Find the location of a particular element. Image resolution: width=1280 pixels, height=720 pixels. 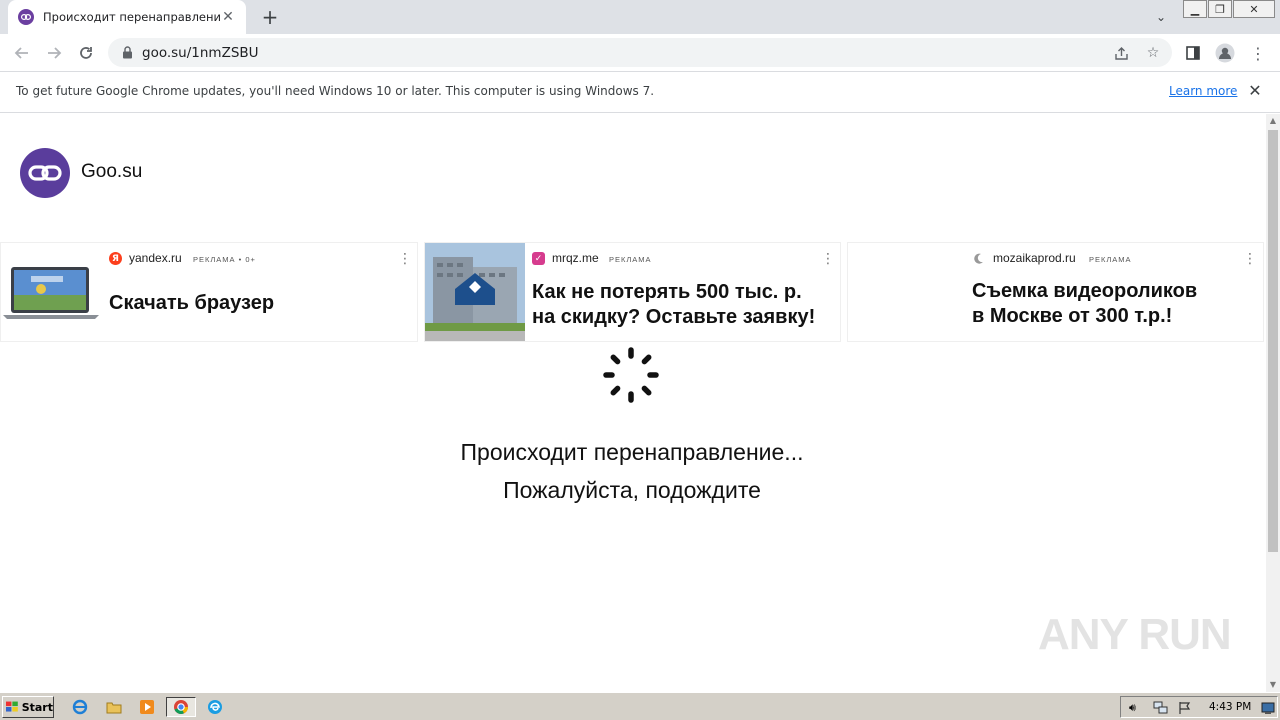

edge-icon is located at coordinates (215, 707).